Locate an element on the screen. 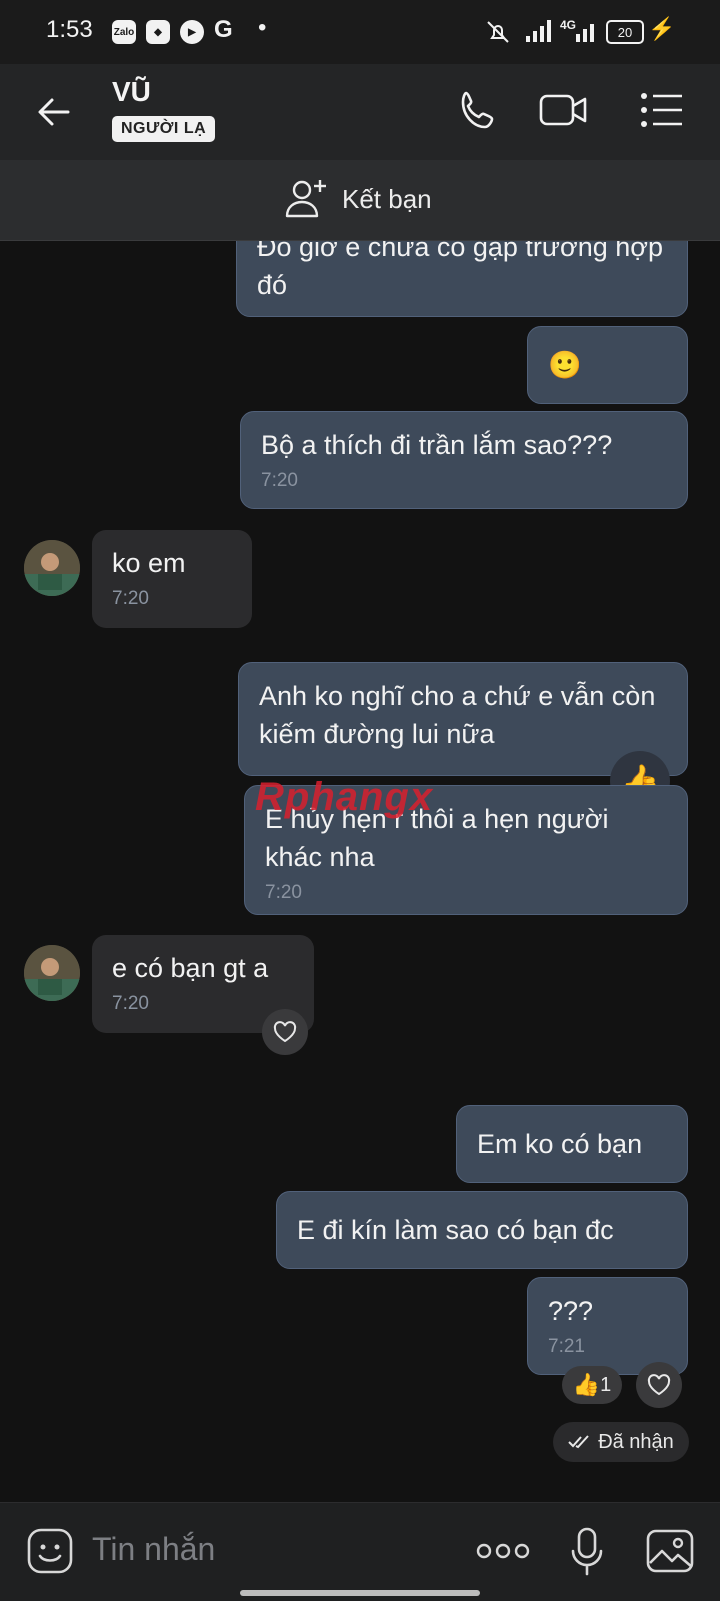 The width and height of the screenshot is (720, 1601). status-bar: 1:53 Zalo ◆ ▶ G • 4G 20 ⚡ is located at coordinates (360, 32).